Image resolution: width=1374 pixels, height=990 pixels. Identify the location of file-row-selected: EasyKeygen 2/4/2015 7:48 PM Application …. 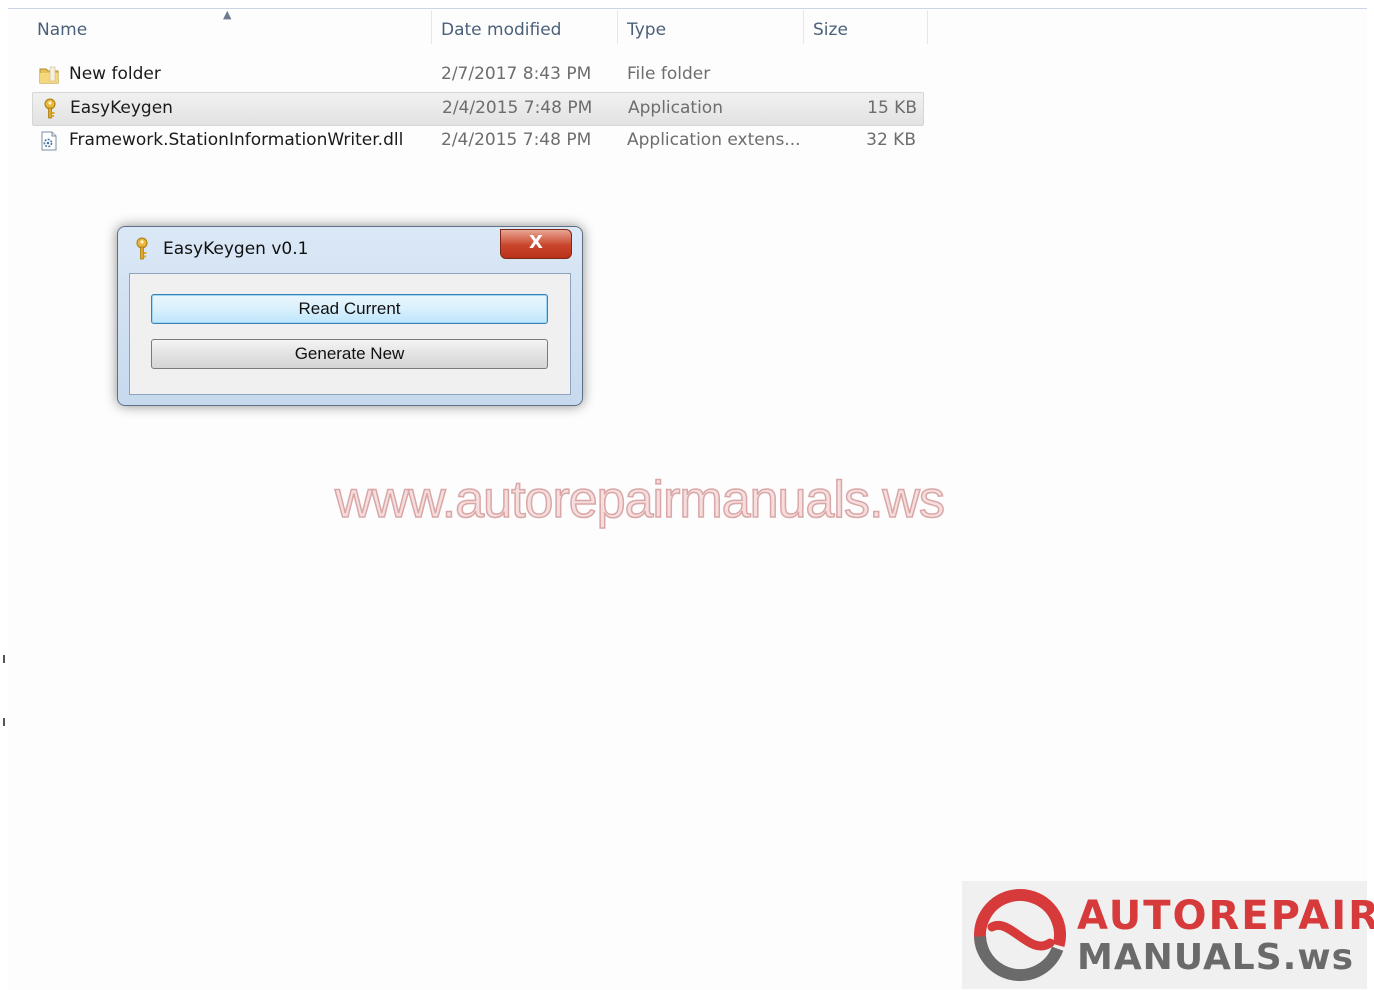
(478, 109).